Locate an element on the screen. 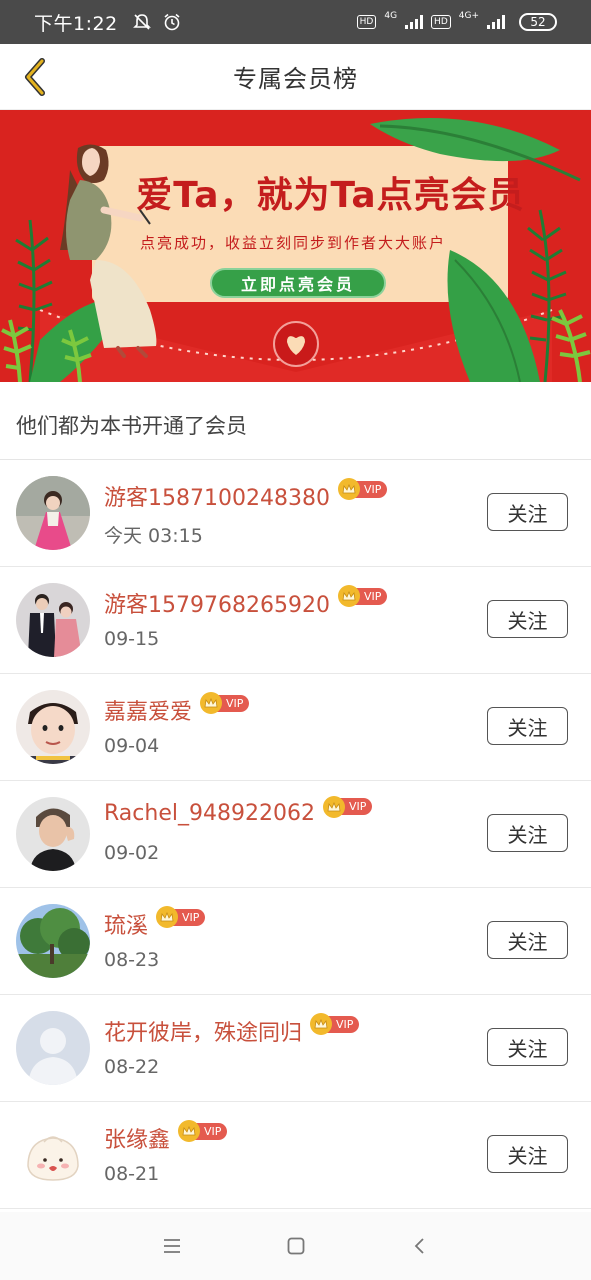  member-name: Rachel_948922062 VIP is located at coordinates (238, 810).